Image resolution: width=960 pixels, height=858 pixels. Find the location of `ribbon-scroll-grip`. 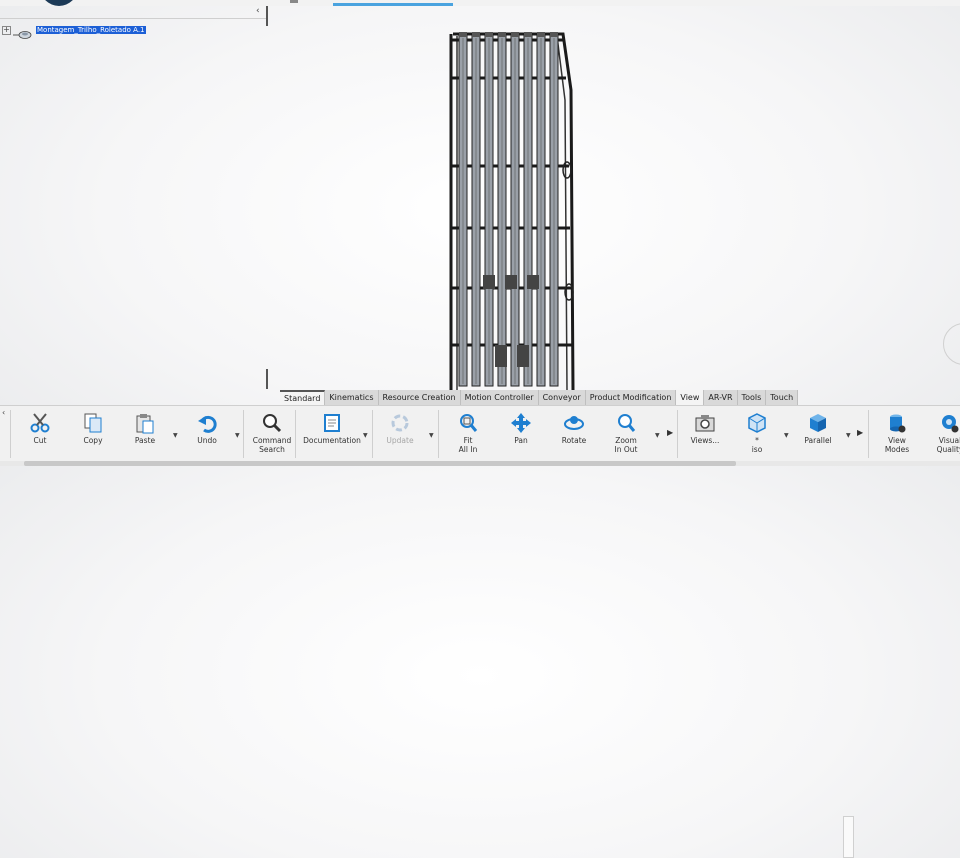

ribbon-scroll-grip is located at coordinates (848, 837).